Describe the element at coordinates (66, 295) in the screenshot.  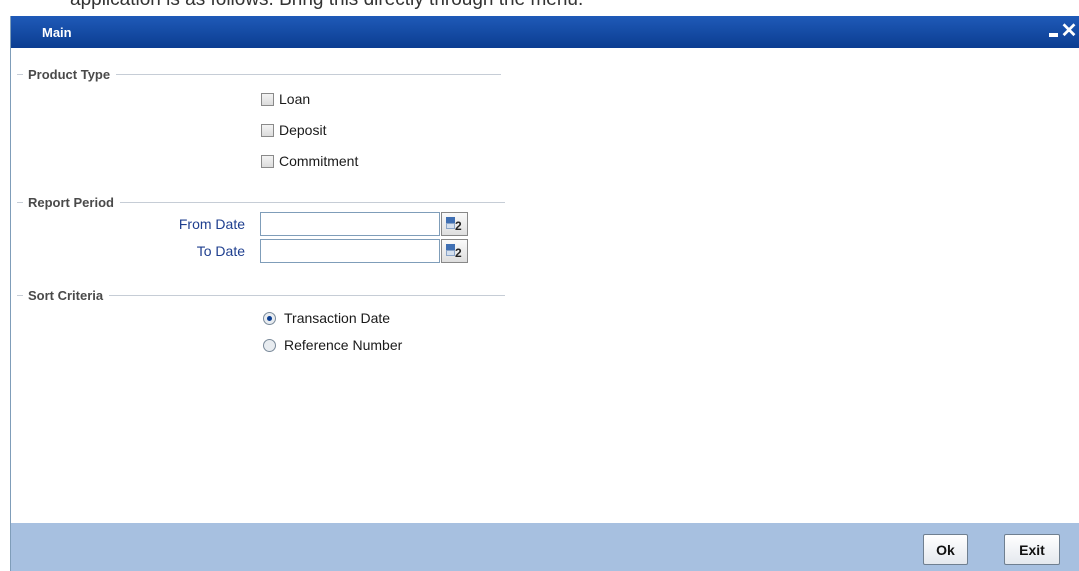
I see `sort-criteria-title: Sort Criteria` at that location.